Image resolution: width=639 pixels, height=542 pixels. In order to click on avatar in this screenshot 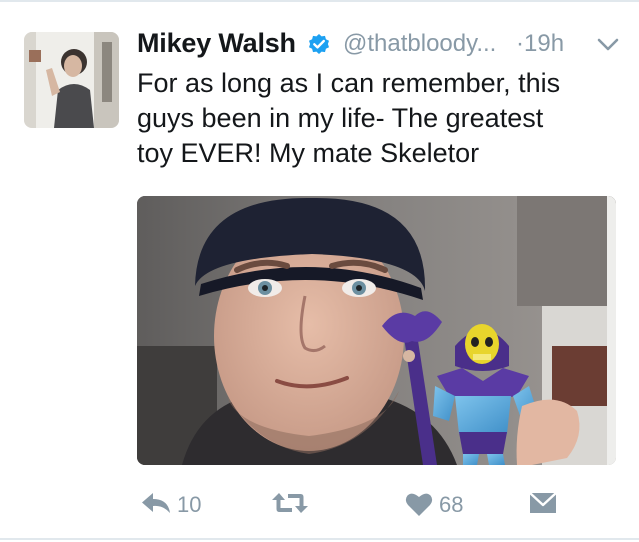, I will do `click(71, 80)`.